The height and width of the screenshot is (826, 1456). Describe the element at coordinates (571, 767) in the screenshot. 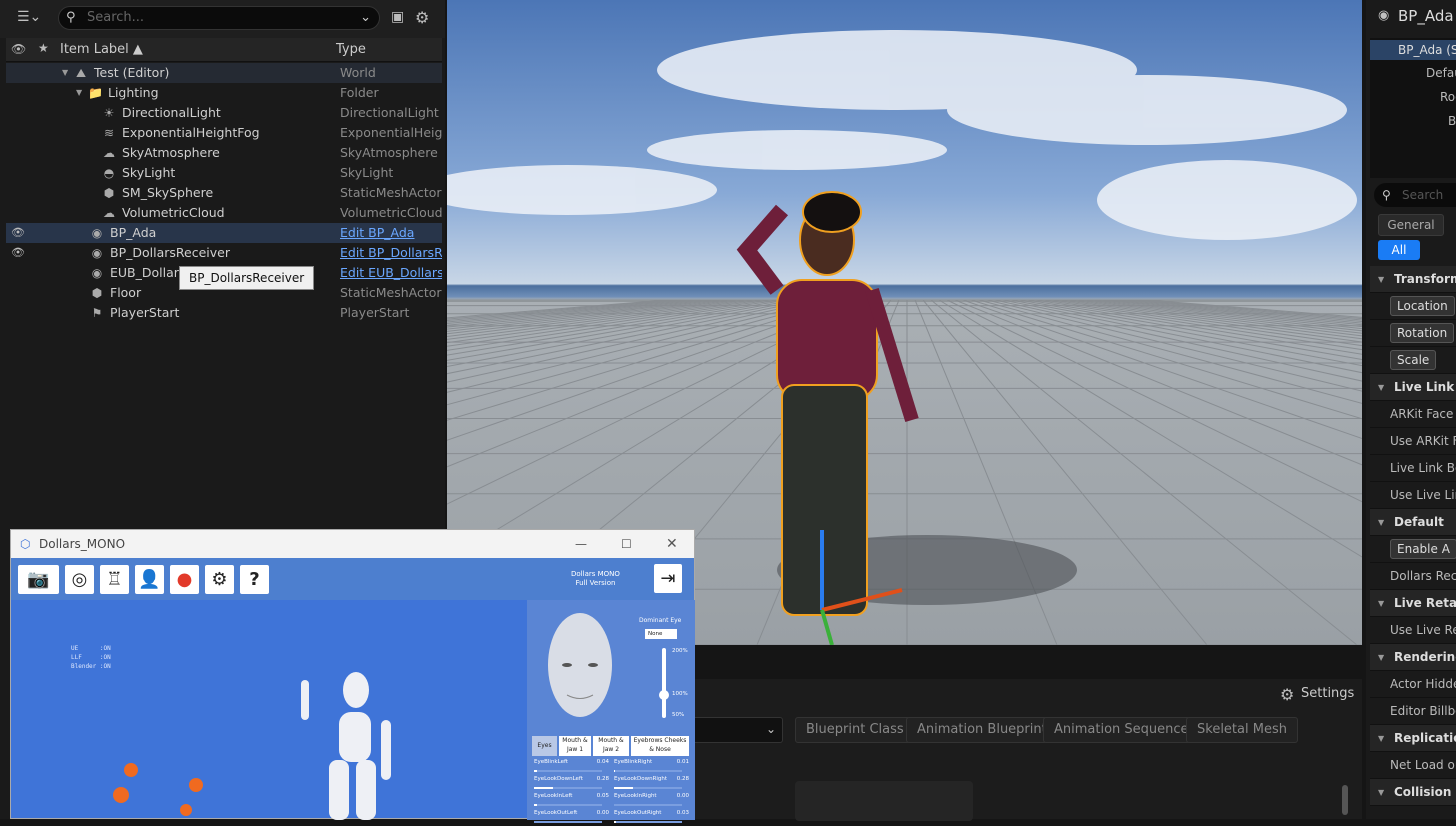

I see `blendshape-slider: EyeBlinkLeft 0.04` at that location.